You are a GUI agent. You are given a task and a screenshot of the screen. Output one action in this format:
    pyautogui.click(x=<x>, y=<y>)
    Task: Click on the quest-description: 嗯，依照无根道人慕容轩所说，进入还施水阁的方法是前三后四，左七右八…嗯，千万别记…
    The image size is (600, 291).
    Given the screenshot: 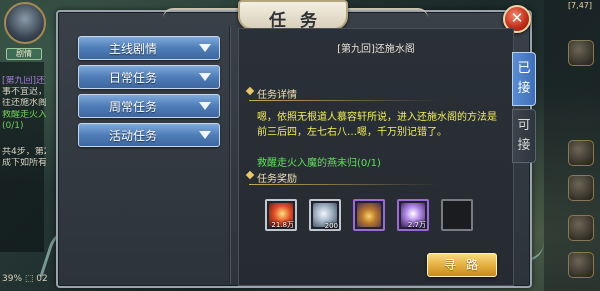 What is the action you would take?
    pyautogui.click(x=377, y=125)
    